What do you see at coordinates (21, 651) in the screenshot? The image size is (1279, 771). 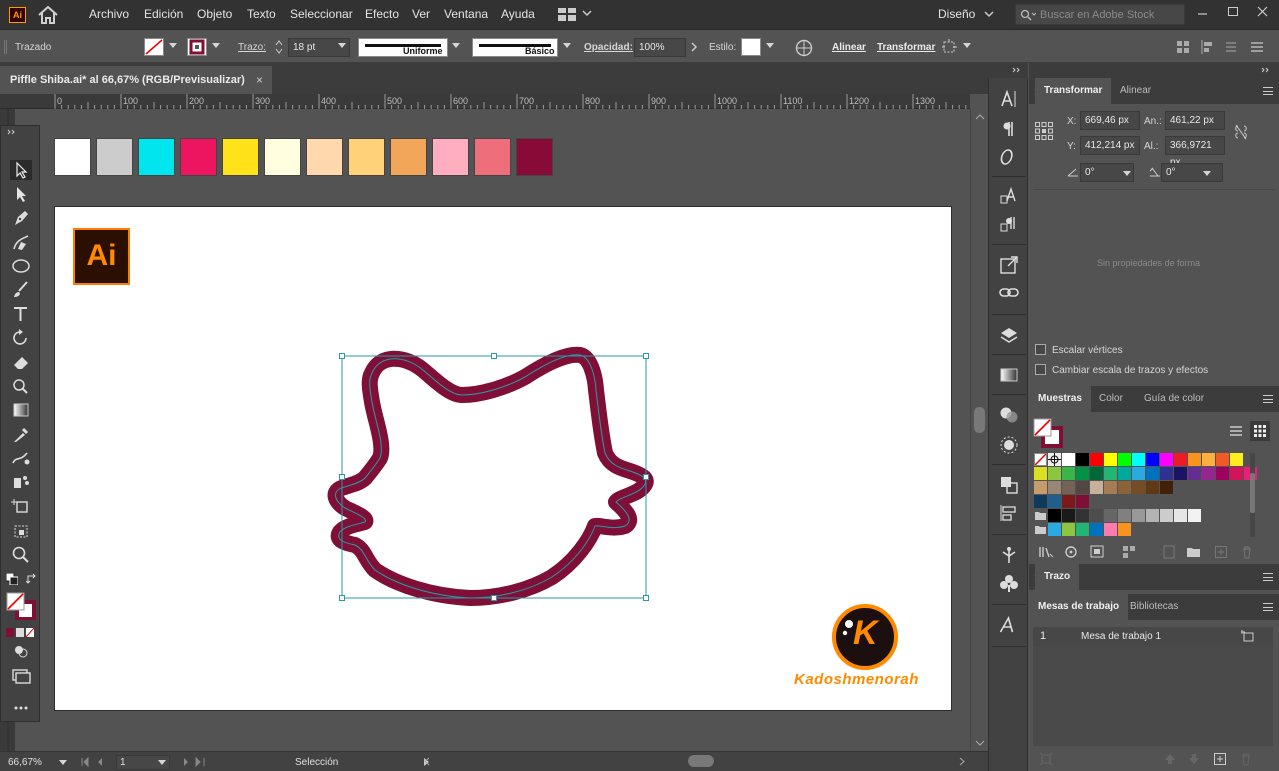 I see `draw-mode-icon` at bounding box center [21, 651].